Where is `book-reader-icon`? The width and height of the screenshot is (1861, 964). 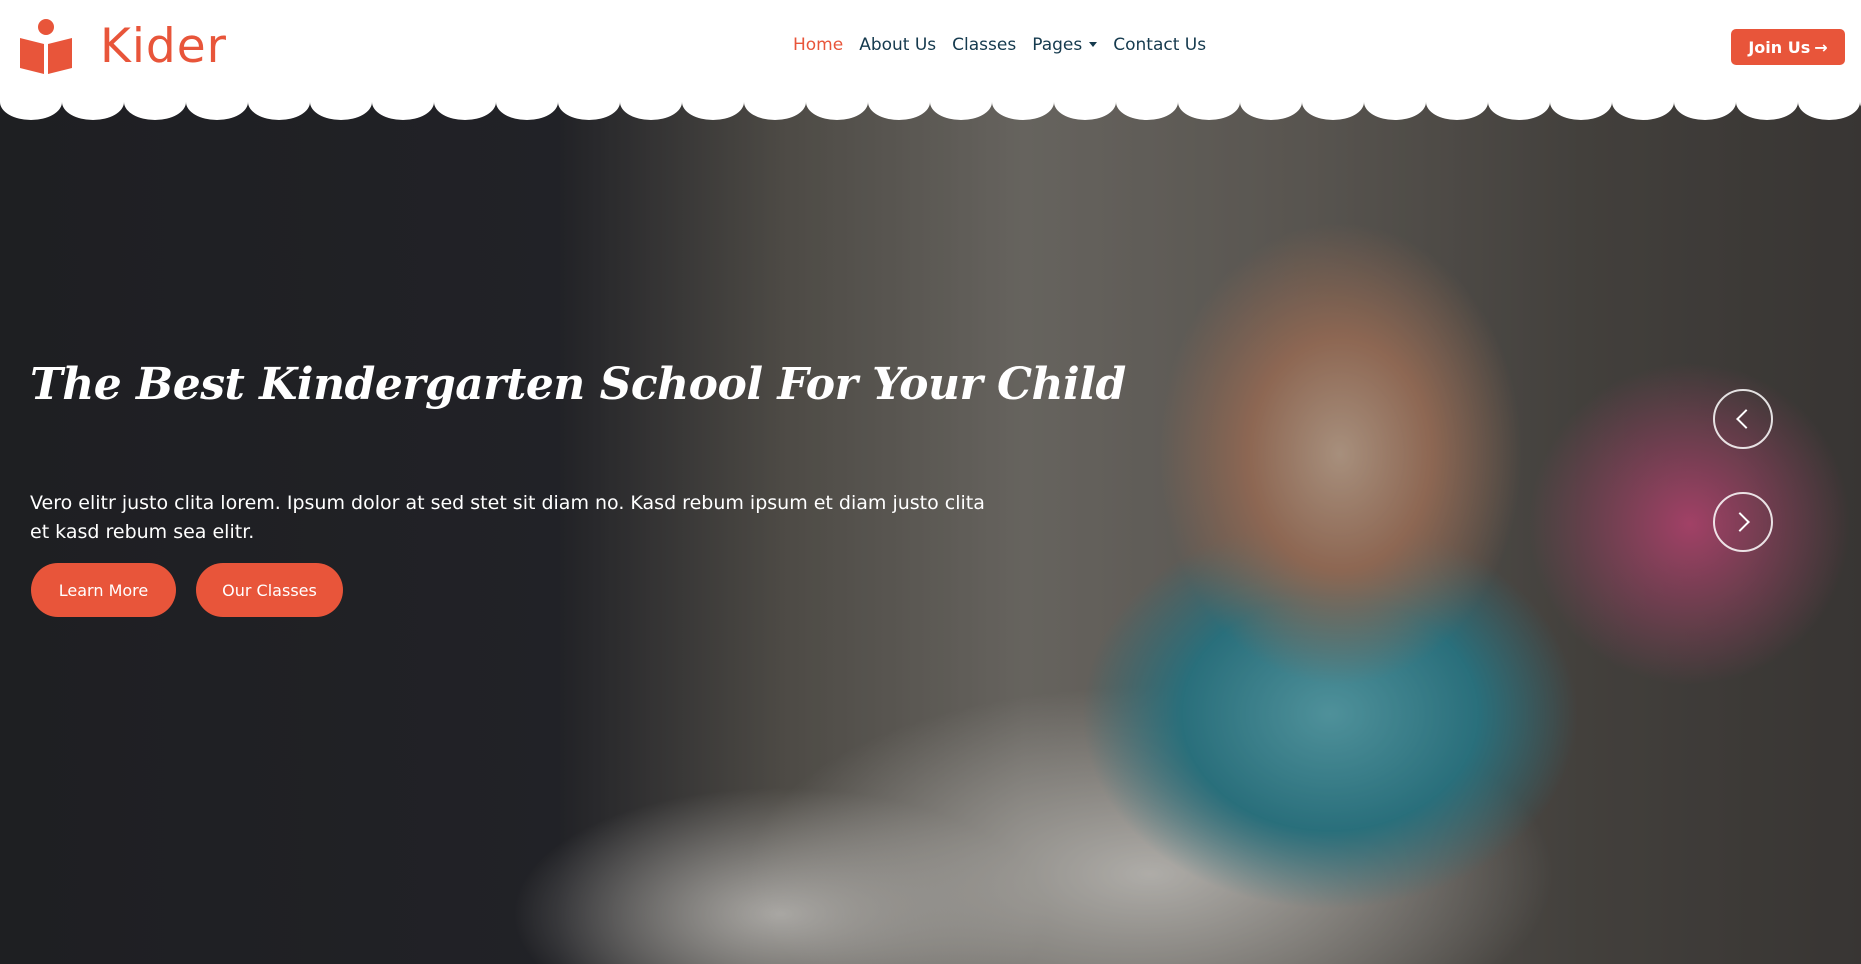 book-reader-icon is located at coordinates (46, 46).